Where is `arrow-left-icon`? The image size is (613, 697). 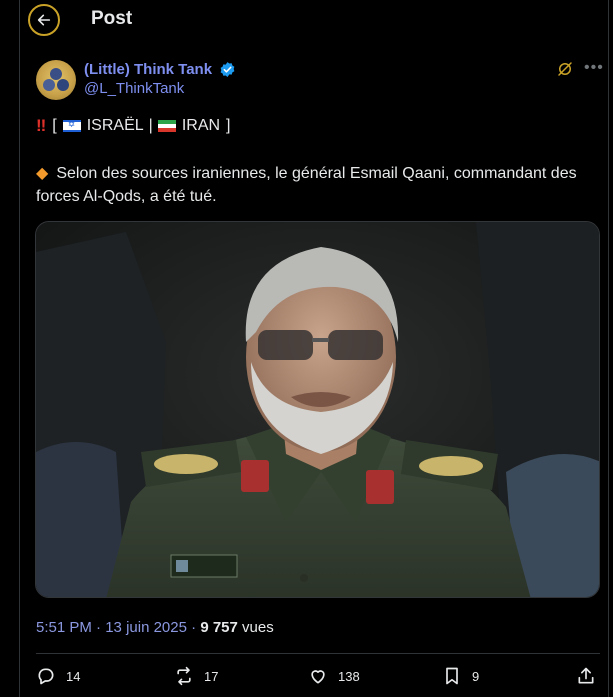
arrow-left-icon is located at coordinates (44, 20).